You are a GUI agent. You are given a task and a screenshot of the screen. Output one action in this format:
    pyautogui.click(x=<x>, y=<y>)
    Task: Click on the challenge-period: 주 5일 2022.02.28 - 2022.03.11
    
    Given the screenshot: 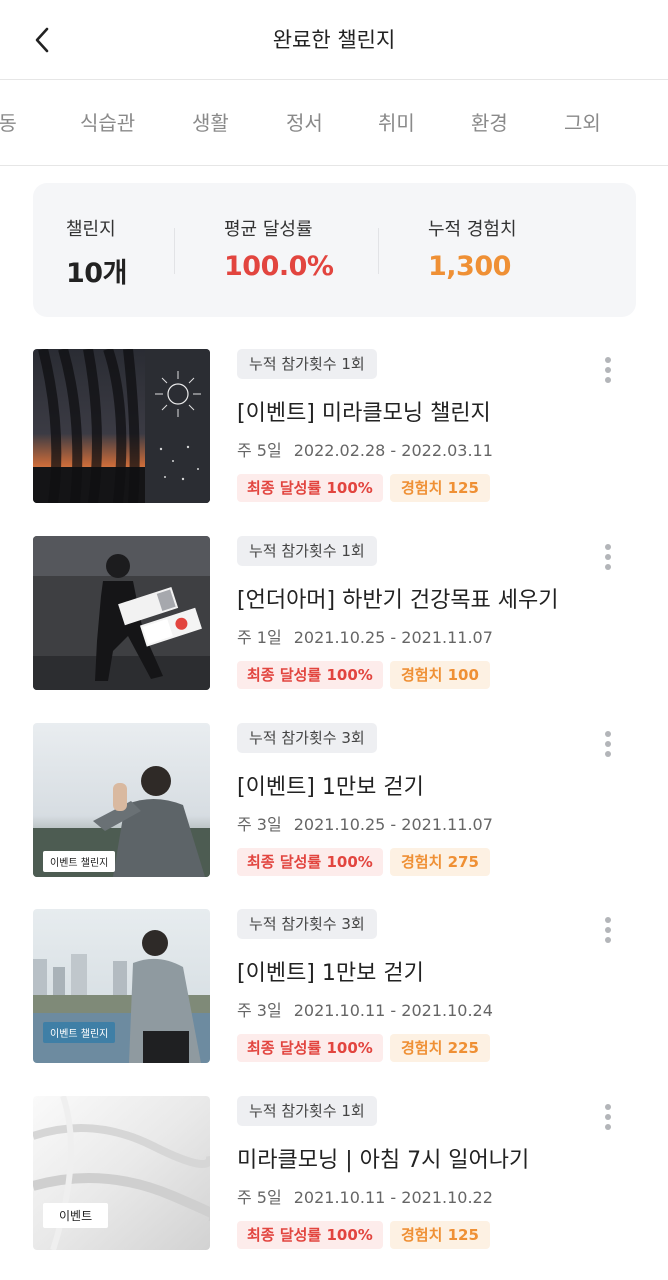 What is the action you would take?
    pyautogui.click(x=365, y=449)
    